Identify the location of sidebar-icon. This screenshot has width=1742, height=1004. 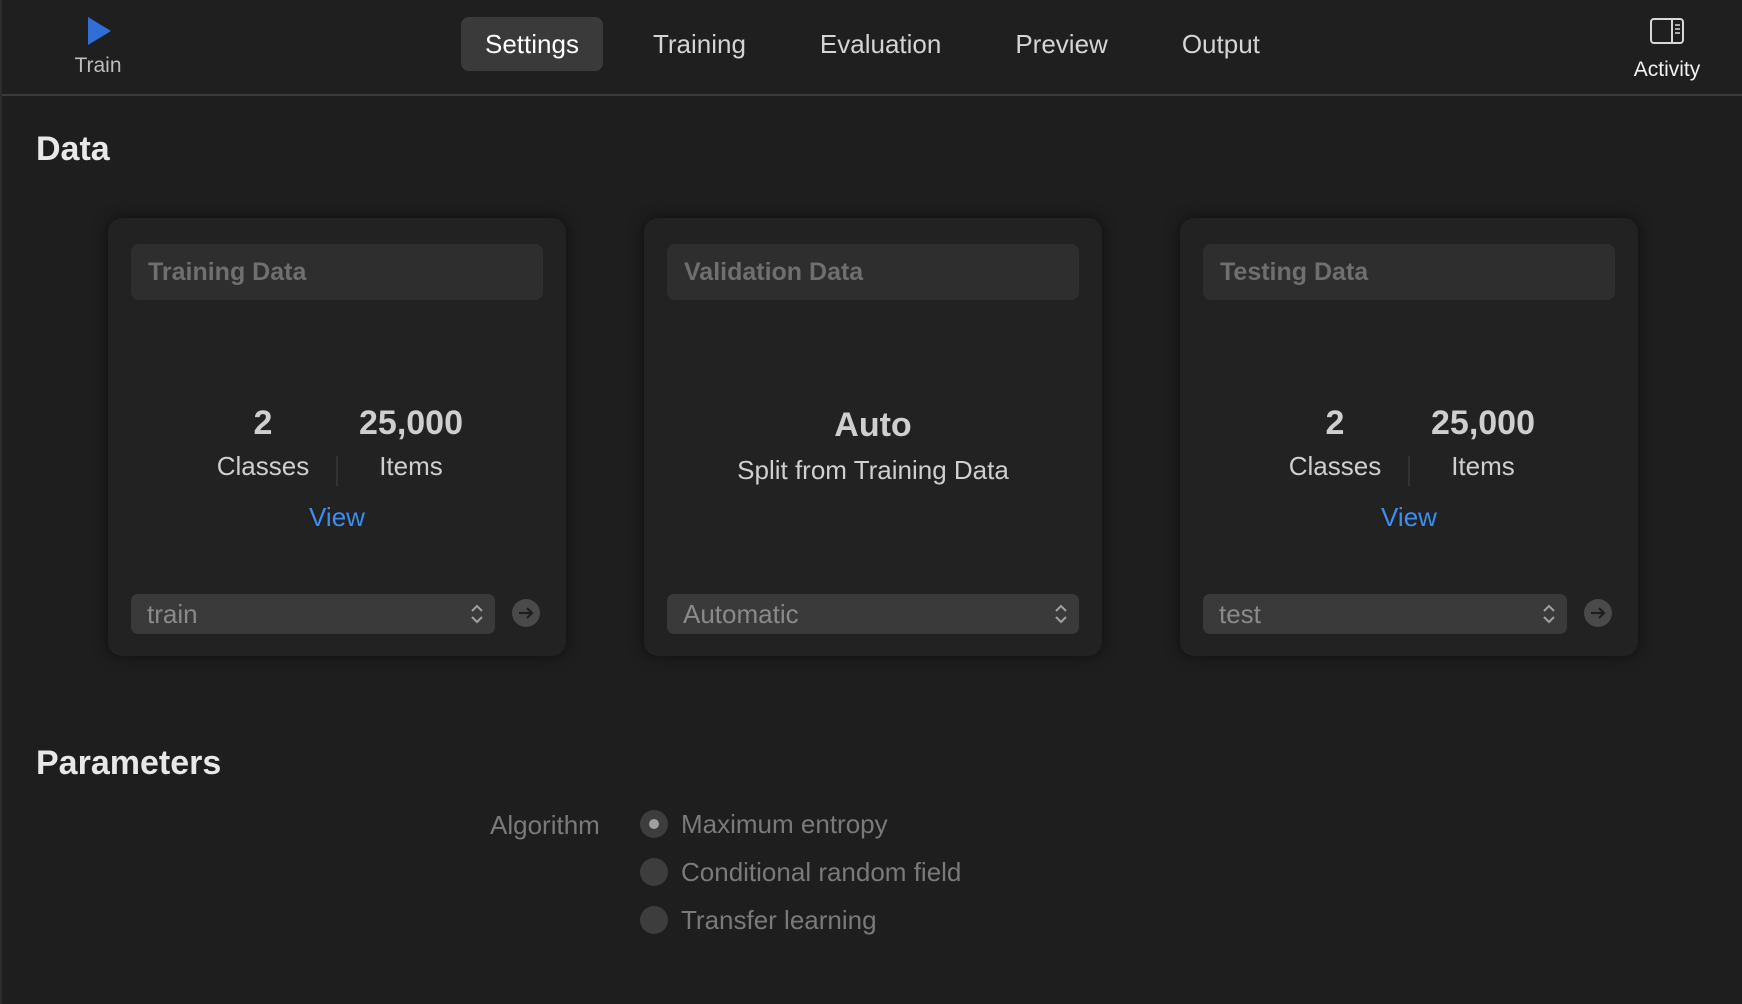
(1667, 31).